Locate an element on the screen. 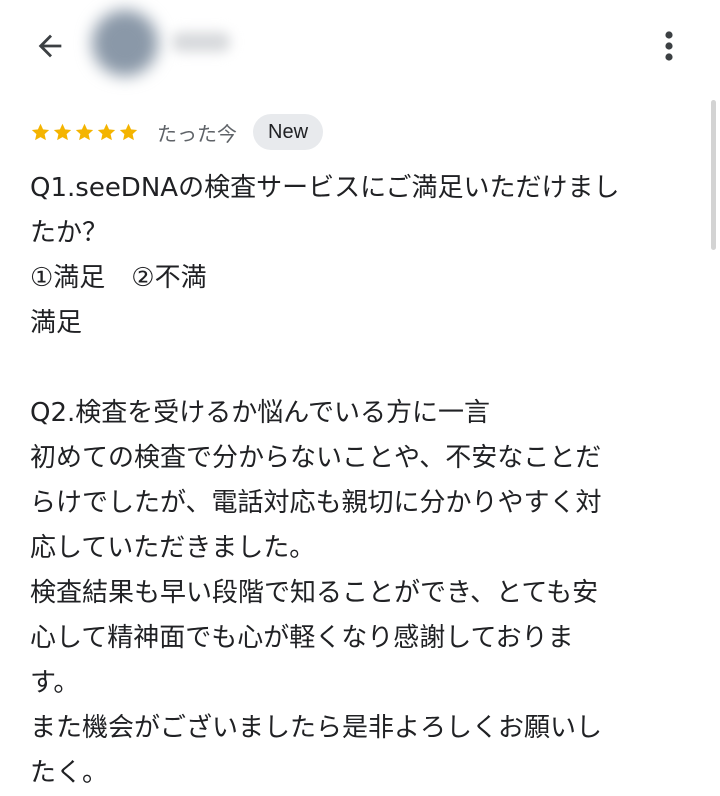  arrow-back-icon is located at coordinates (50, 46).